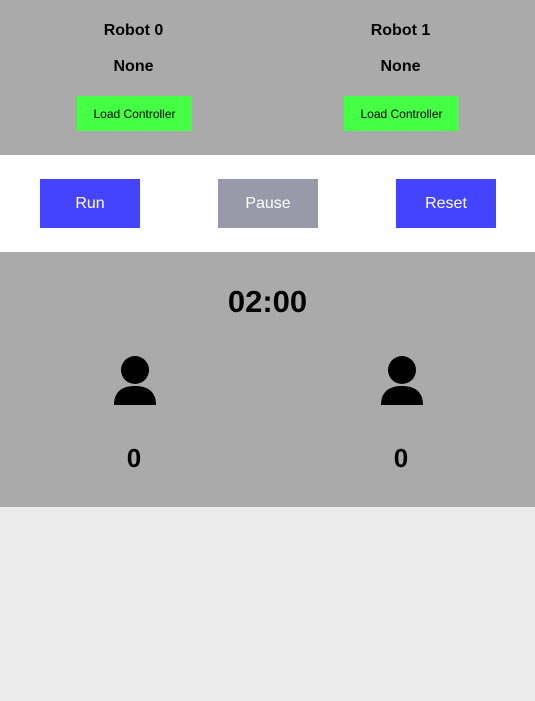 The image size is (535, 701). I want to click on match-timer: 02:00, so click(267, 301).